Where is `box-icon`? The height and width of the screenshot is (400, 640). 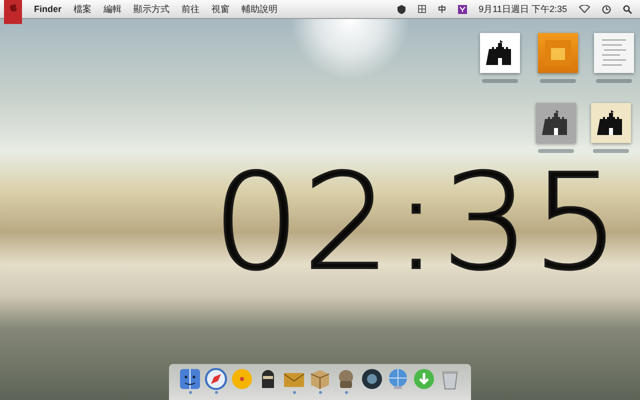
box-icon is located at coordinates (320, 379).